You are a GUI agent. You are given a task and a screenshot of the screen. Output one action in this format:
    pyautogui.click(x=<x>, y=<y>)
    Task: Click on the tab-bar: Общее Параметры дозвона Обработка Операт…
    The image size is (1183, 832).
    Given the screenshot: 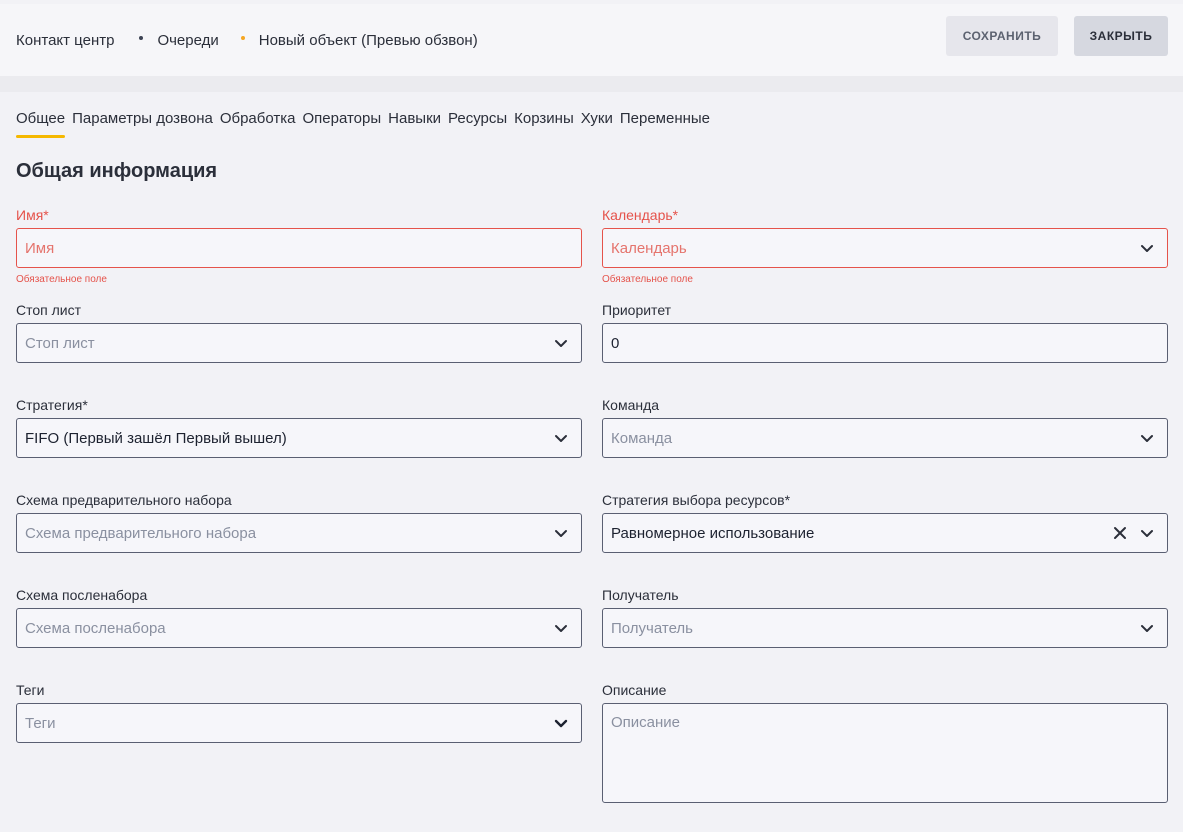 What is the action you would take?
    pyautogui.click(x=366, y=125)
    